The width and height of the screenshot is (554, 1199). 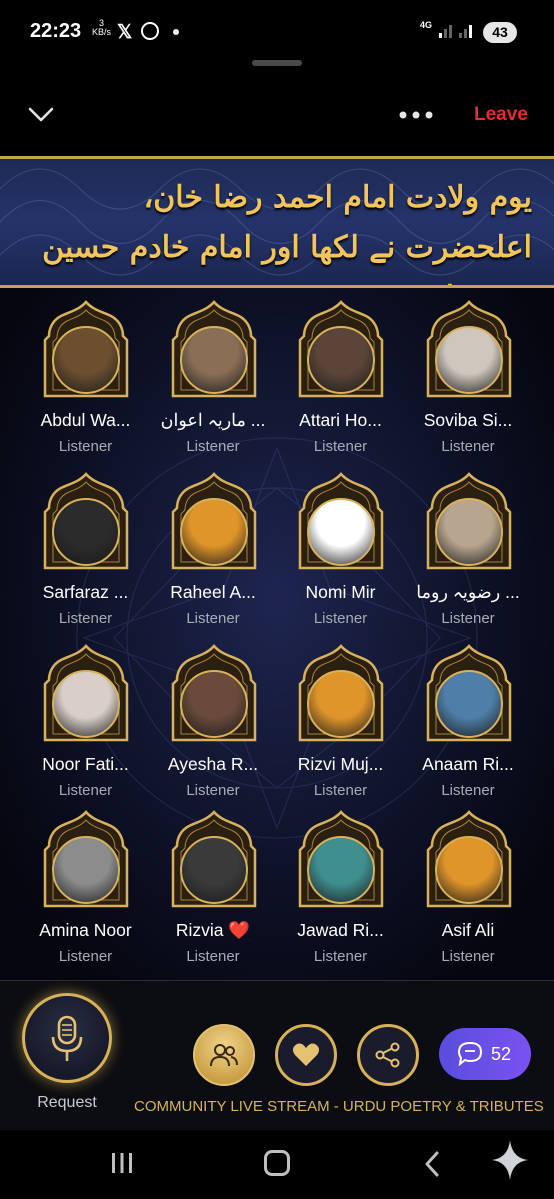 I want to click on participant-card: Rizvia ❤️ Listener, so click(x=214, y=893).